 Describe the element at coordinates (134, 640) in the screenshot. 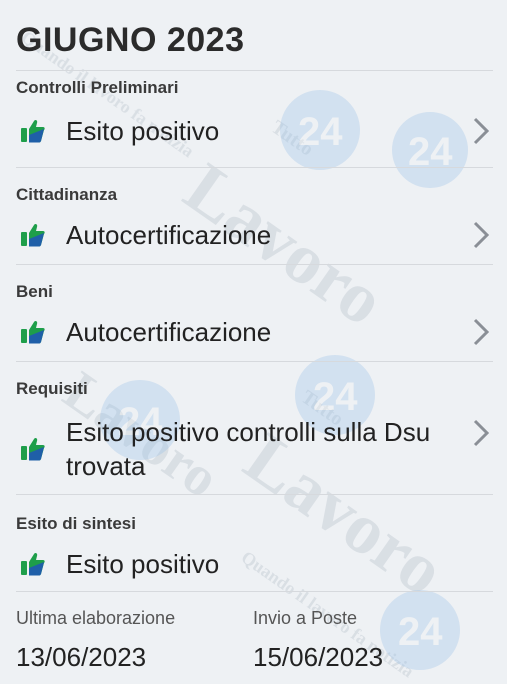

I see `elaborazione-block: Ultima elaborazione 13/06/2023` at that location.